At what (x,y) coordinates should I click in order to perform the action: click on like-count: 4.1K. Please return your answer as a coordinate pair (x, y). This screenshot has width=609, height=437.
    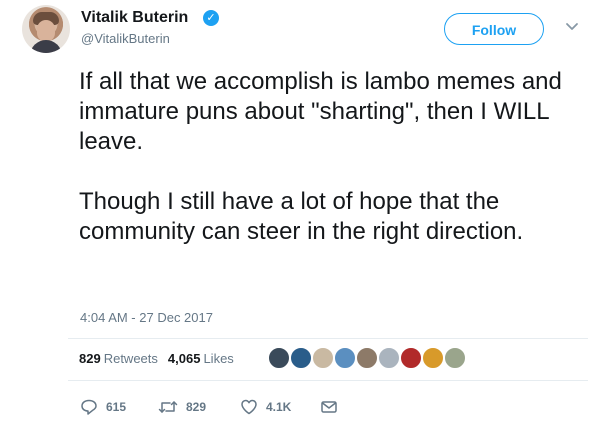
    Looking at the image, I should click on (279, 407).